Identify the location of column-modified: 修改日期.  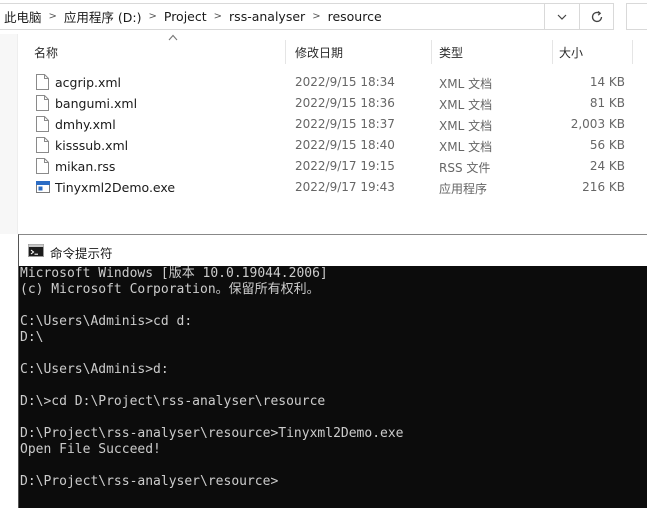
(319, 52).